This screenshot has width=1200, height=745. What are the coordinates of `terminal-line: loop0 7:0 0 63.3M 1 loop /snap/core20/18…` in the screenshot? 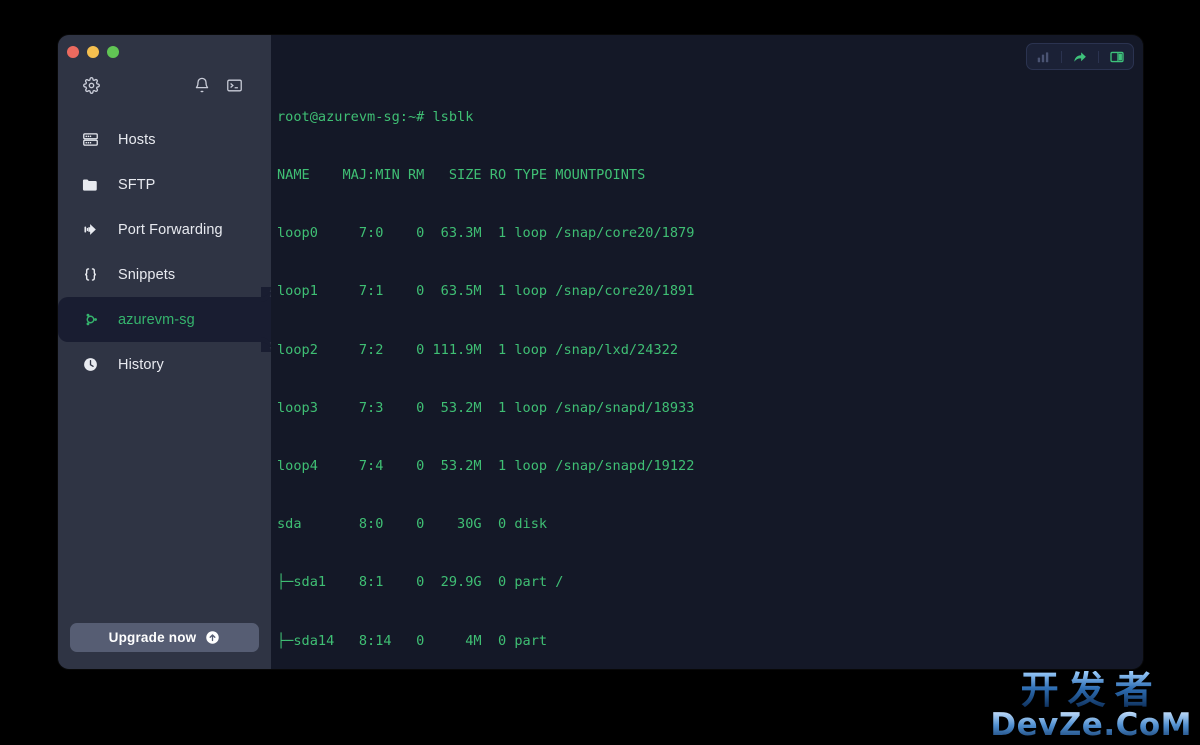 It's located at (486, 233).